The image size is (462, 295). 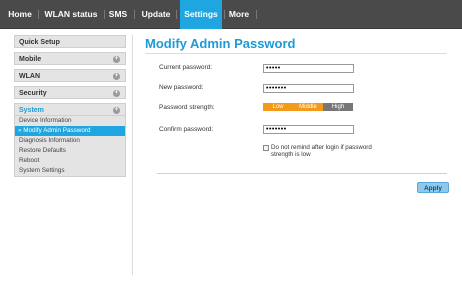 What do you see at coordinates (71, 14) in the screenshot?
I see `tab-wlan-status: WLAN status` at bounding box center [71, 14].